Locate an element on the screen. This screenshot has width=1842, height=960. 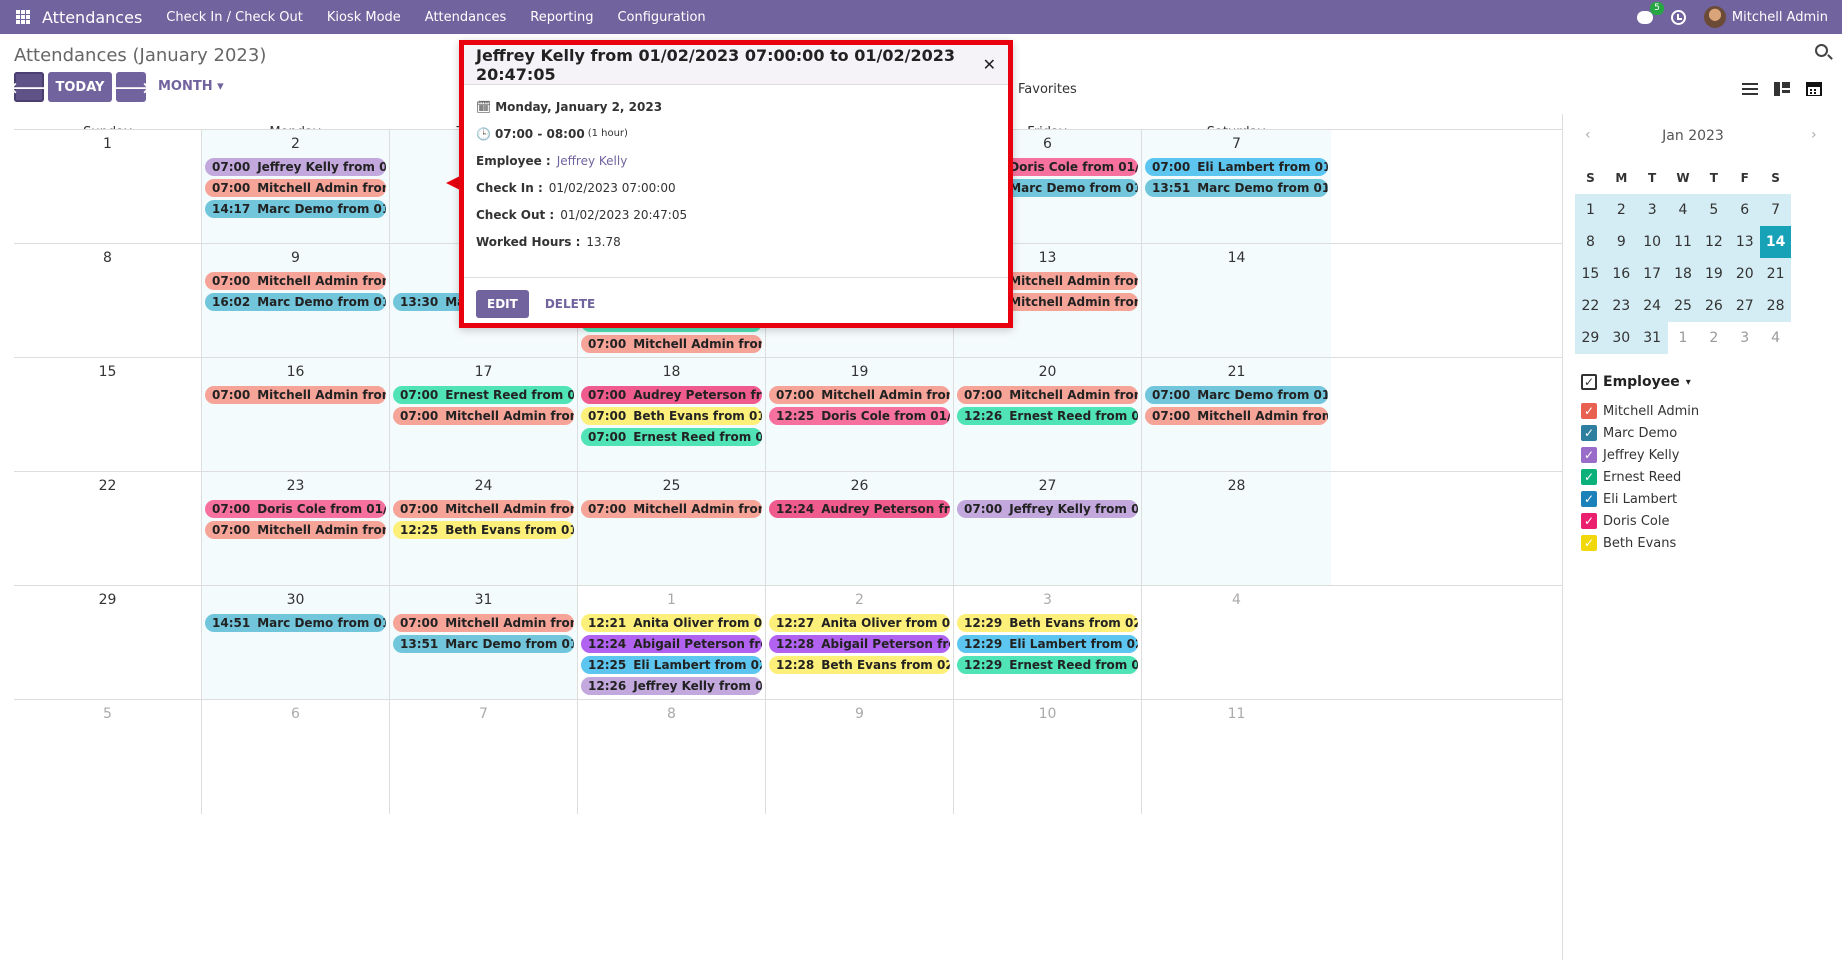
mini-day: 15 is located at coordinates (1590, 274).